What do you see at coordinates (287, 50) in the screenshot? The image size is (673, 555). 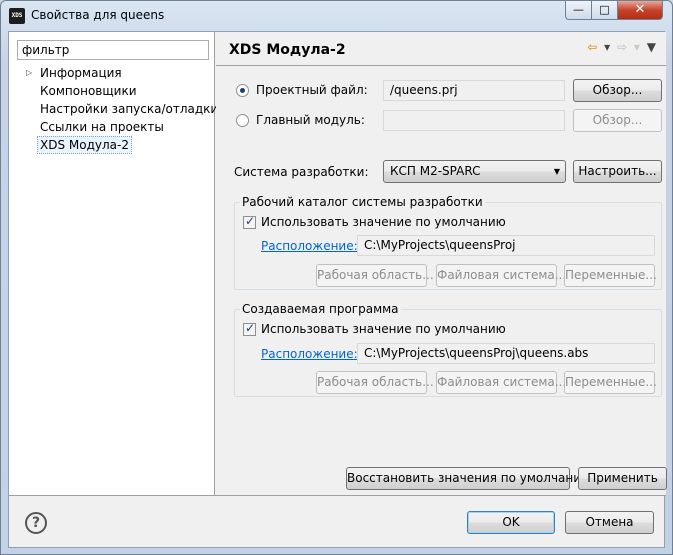 I see `page-title: XDS Модула-2` at bounding box center [287, 50].